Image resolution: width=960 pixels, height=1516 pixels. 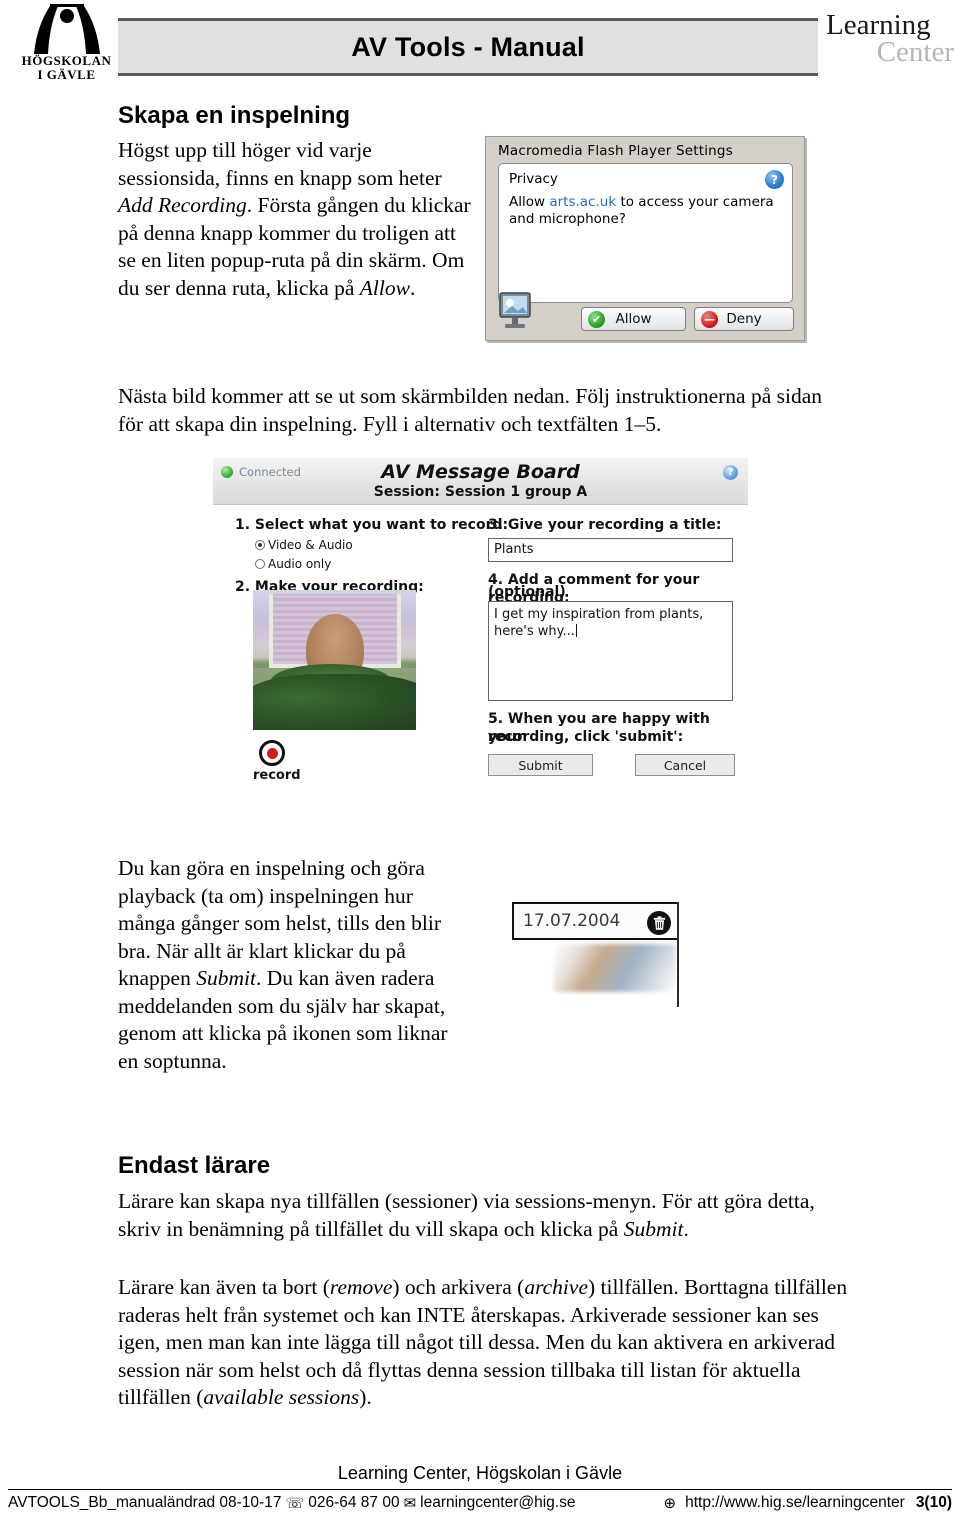 I want to click on message-date-screenshot: 17.07.2004, so click(x=607, y=961).